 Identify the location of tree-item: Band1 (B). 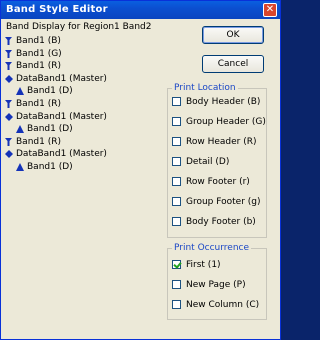
(85, 41).